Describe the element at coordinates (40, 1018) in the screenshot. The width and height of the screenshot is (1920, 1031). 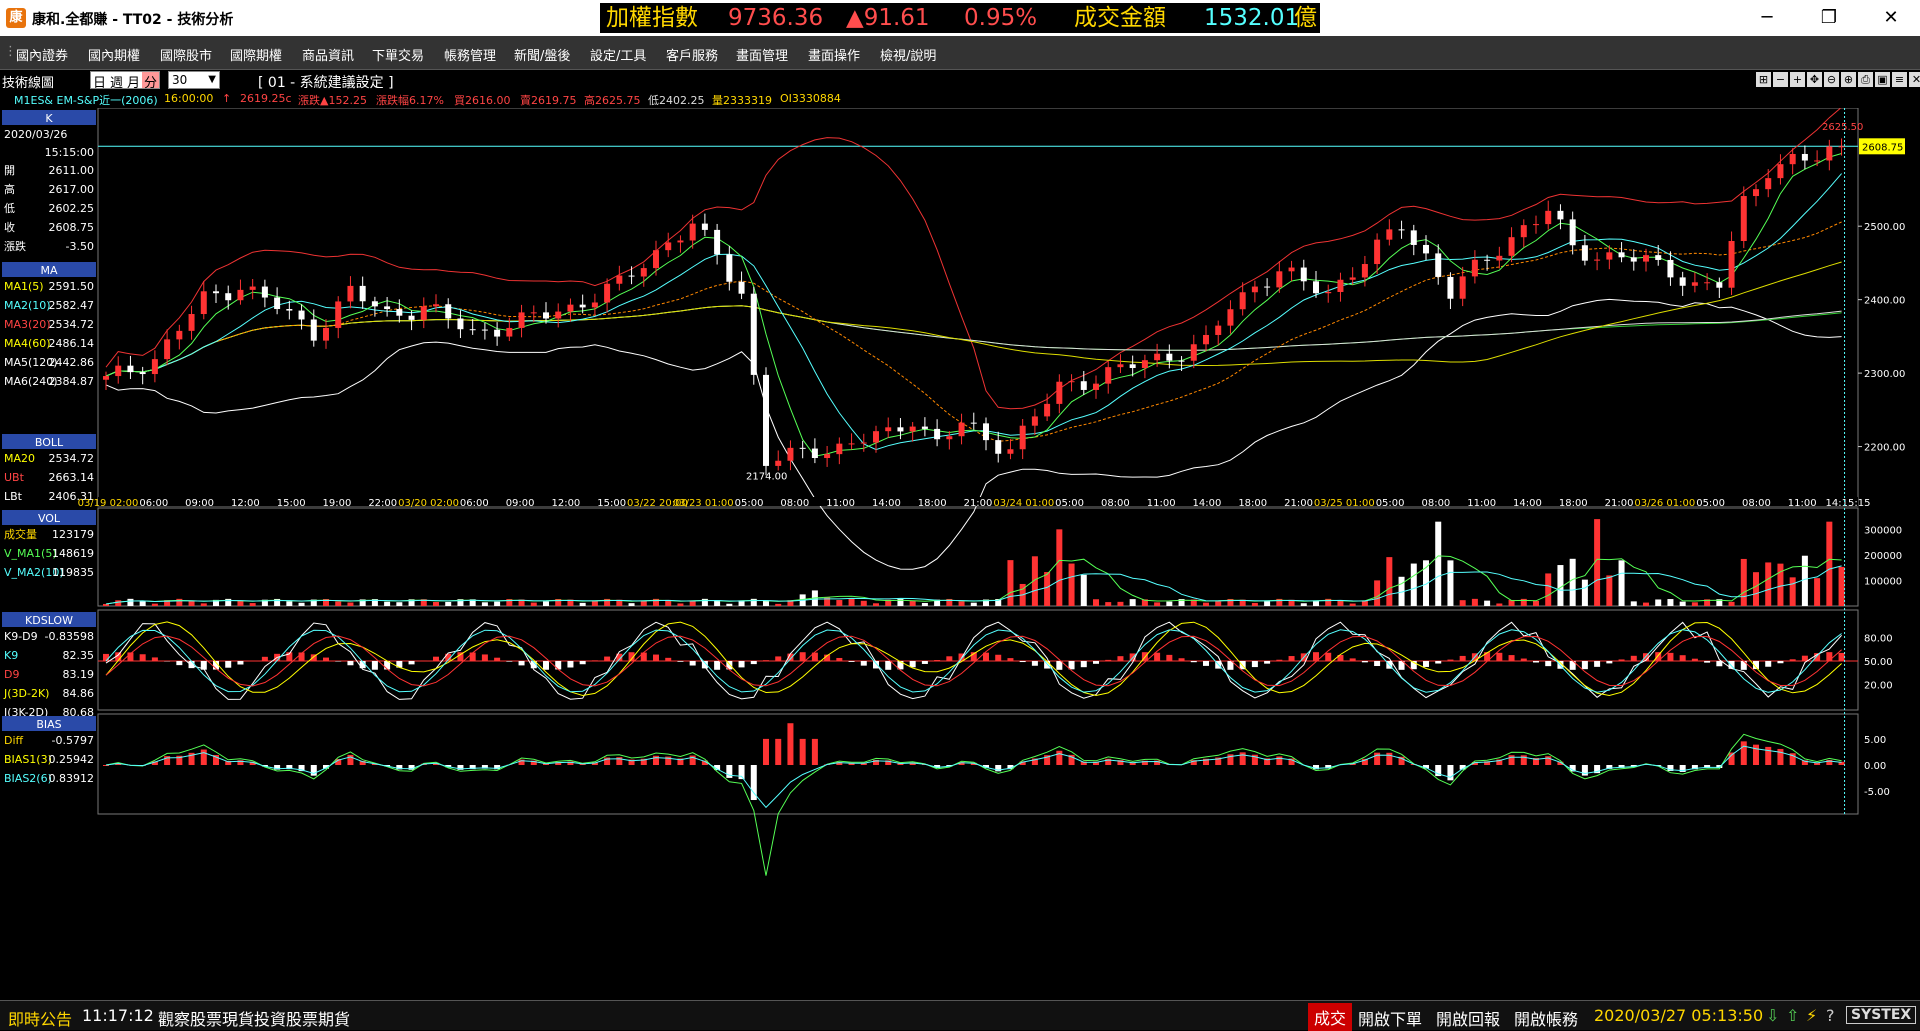
I see `announce-label: 即時公告` at that location.